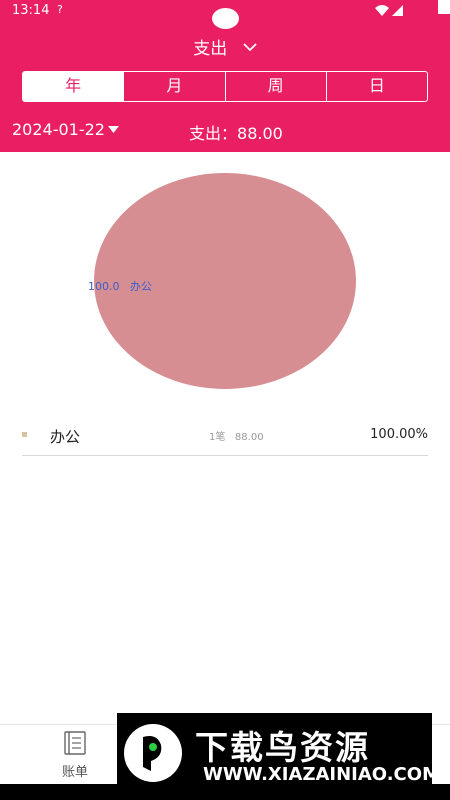 The width and height of the screenshot is (450, 800). I want to click on pie-slice-value: 100.0, so click(104, 286).